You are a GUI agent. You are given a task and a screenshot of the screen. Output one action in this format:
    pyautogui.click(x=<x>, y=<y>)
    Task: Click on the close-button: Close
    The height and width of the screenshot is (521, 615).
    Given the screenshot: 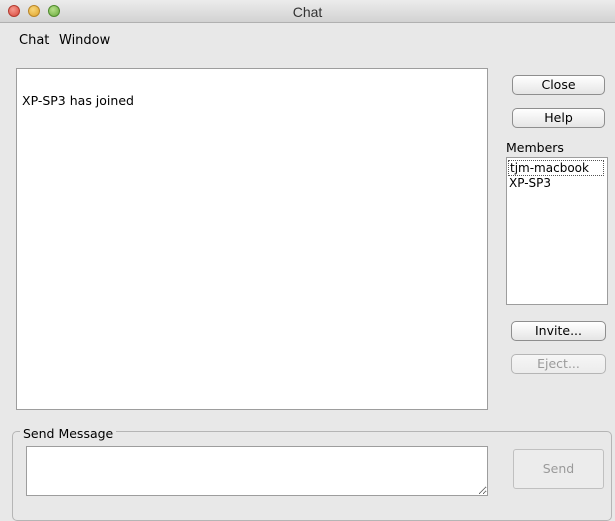 What is the action you would take?
    pyautogui.click(x=558, y=85)
    